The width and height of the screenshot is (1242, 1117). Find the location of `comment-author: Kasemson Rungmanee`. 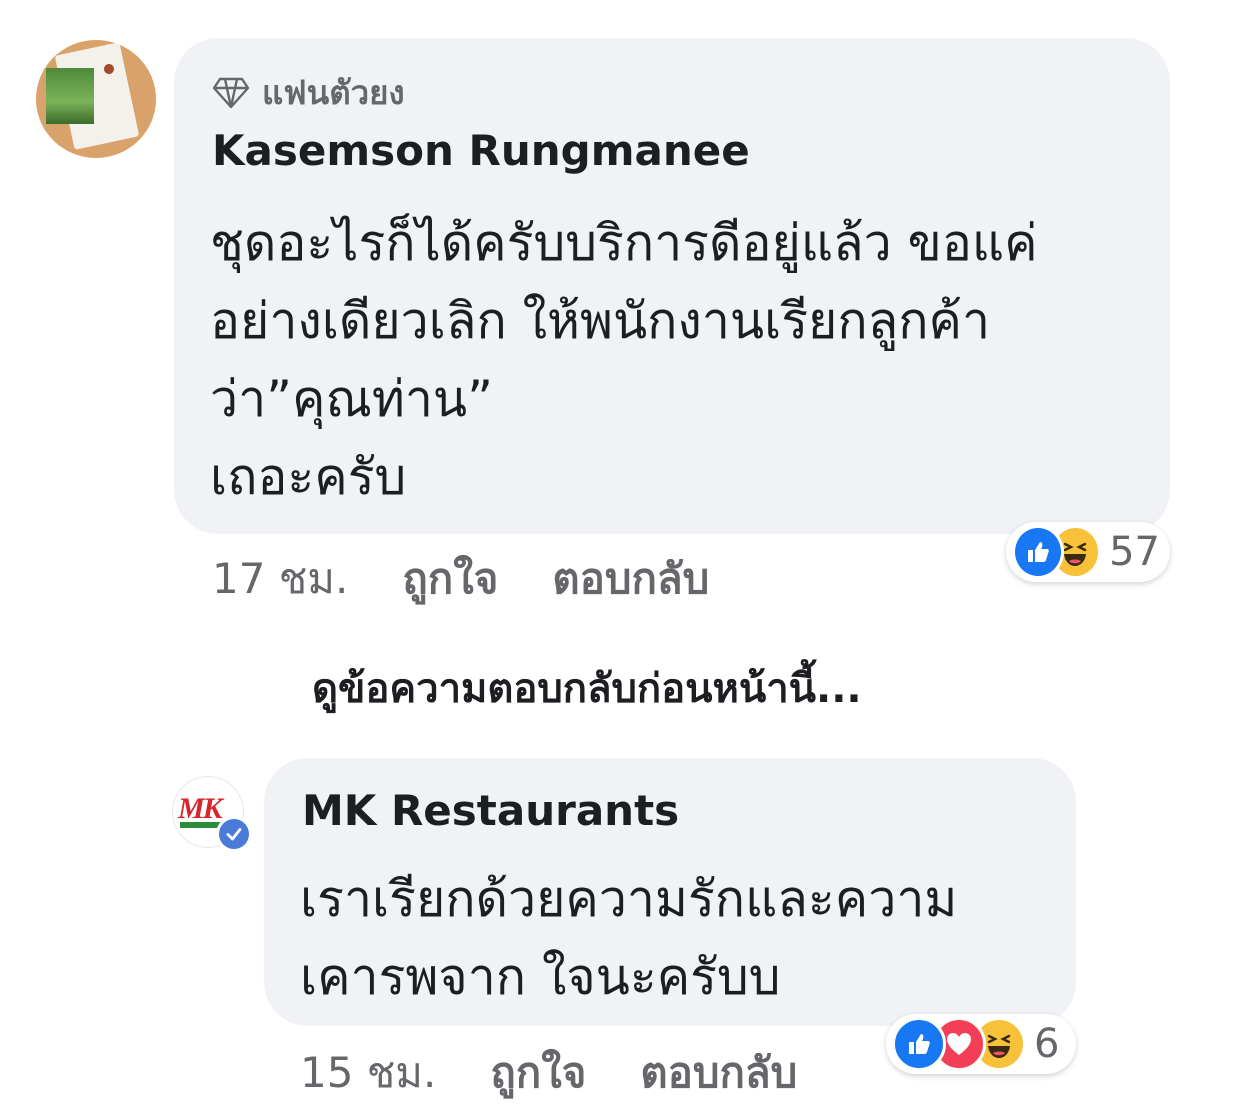

comment-author: Kasemson Rungmanee is located at coordinates (481, 150).